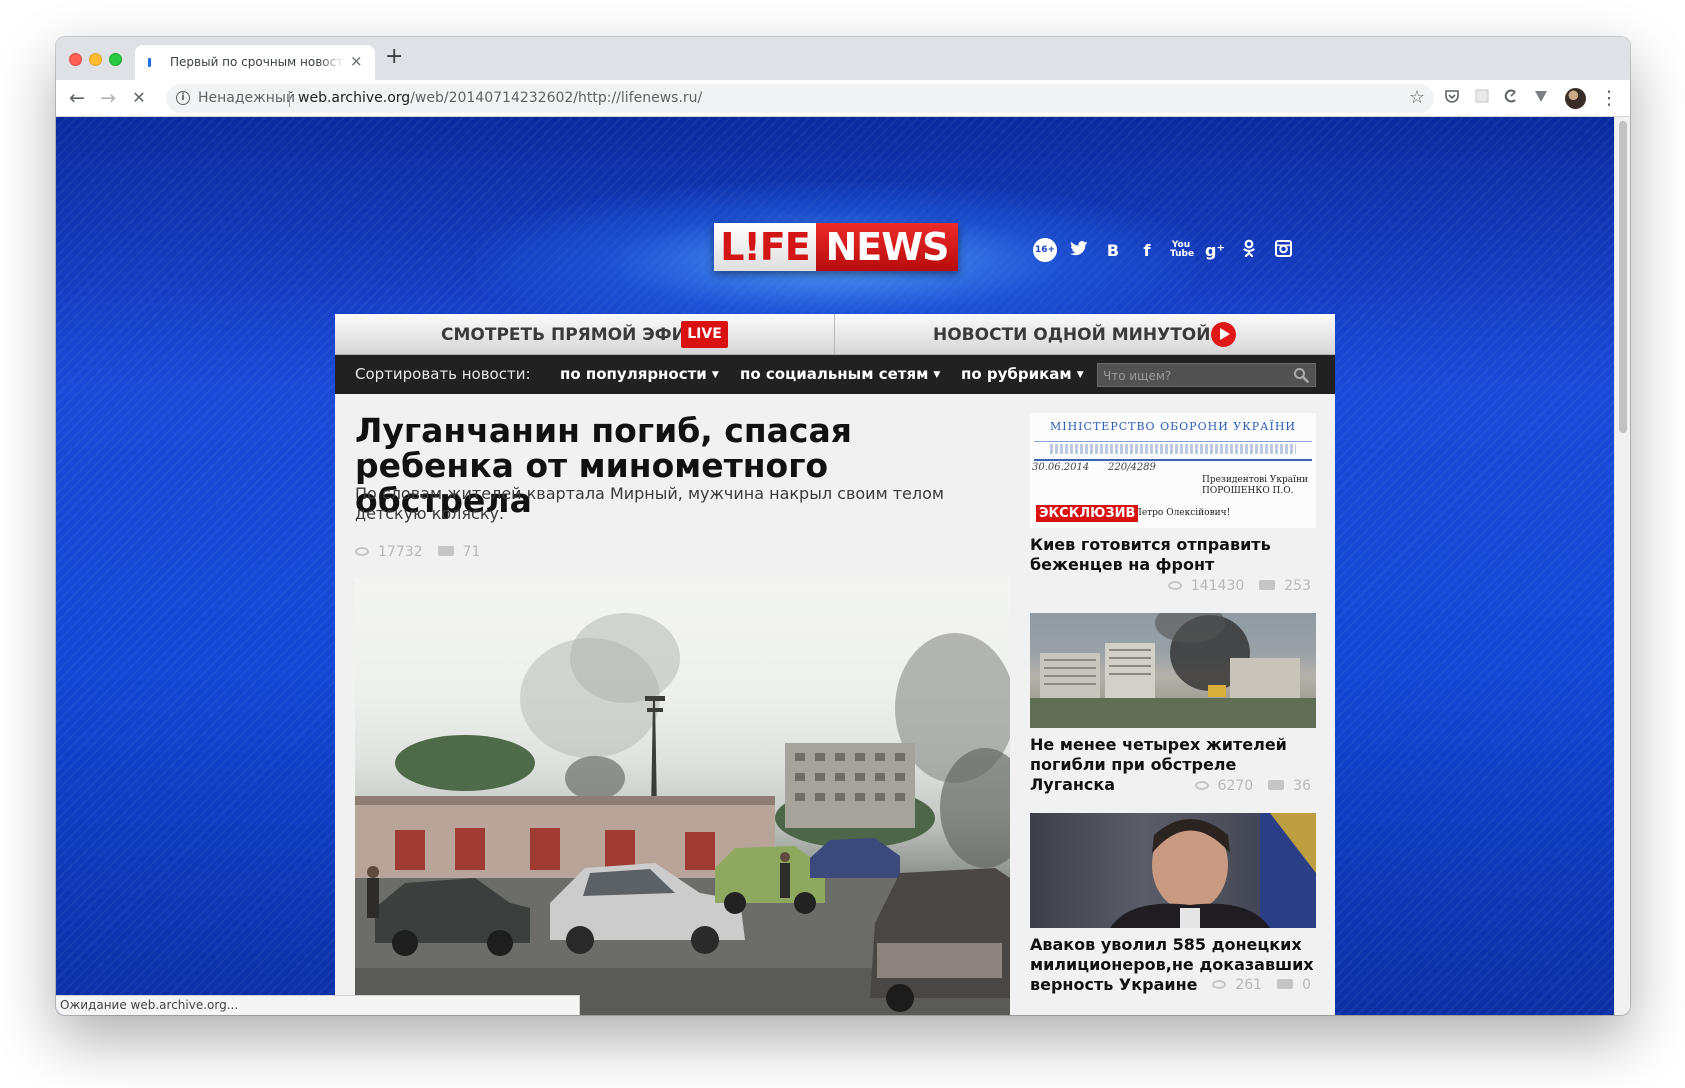 Image resolution: width=1685 pixels, height=1088 pixels. Describe the element at coordinates (843, 58) in the screenshot. I see `tab-strip: Первый по срочным новостям × +` at that location.